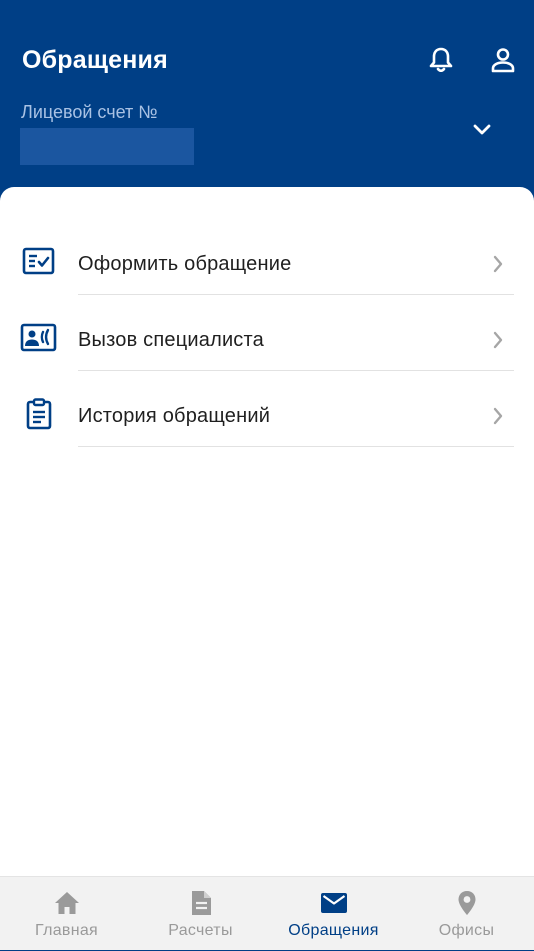 The height and width of the screenshot is (951, 534). What do you see at coordinates (333, 903) in the screenshot?
I see `envelope-icon` at bounding box center [333, 903].